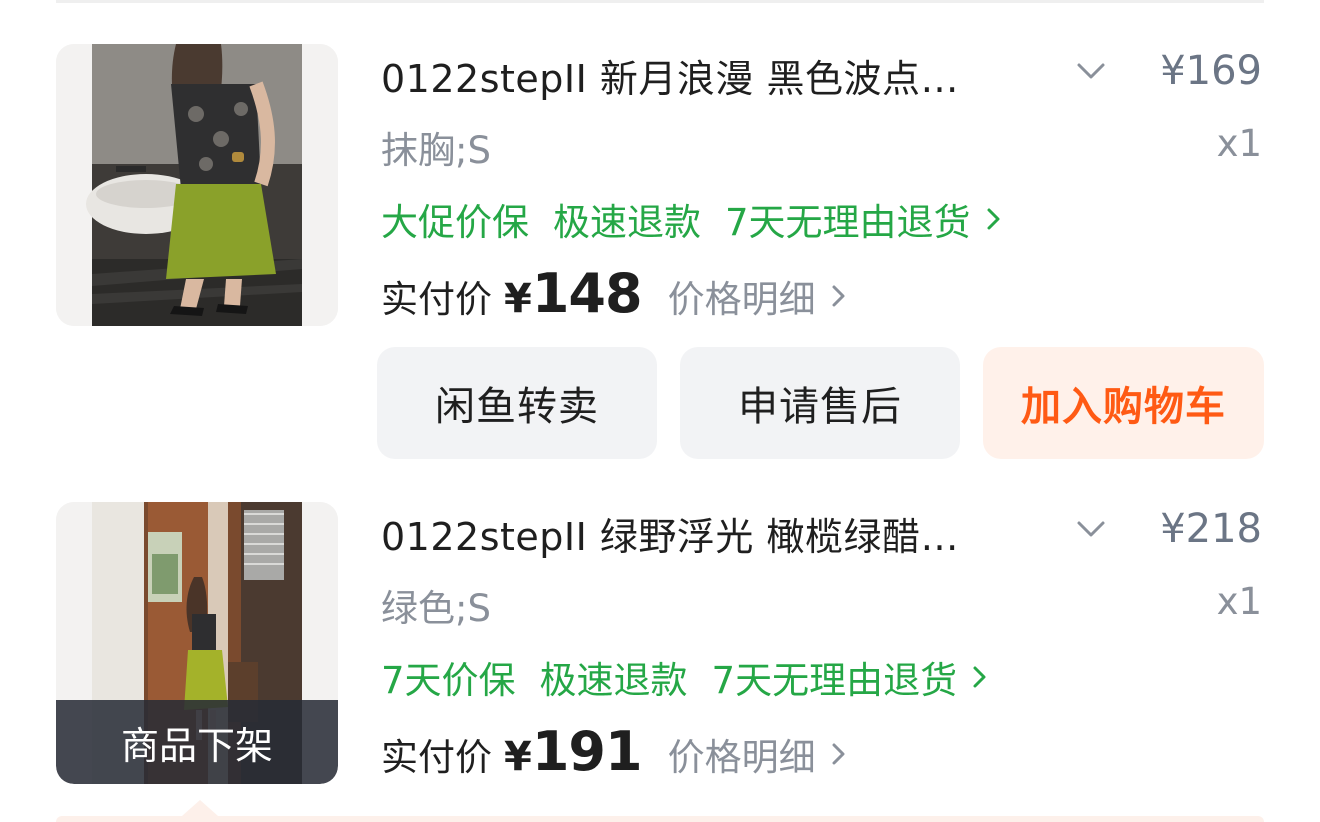 The width and height of the screenshot is (1320, 822). What do you see at coordinates (1211, 529) in the screenshot?
I see `unit-price: ¥218` at bounding box center [1211, 529].